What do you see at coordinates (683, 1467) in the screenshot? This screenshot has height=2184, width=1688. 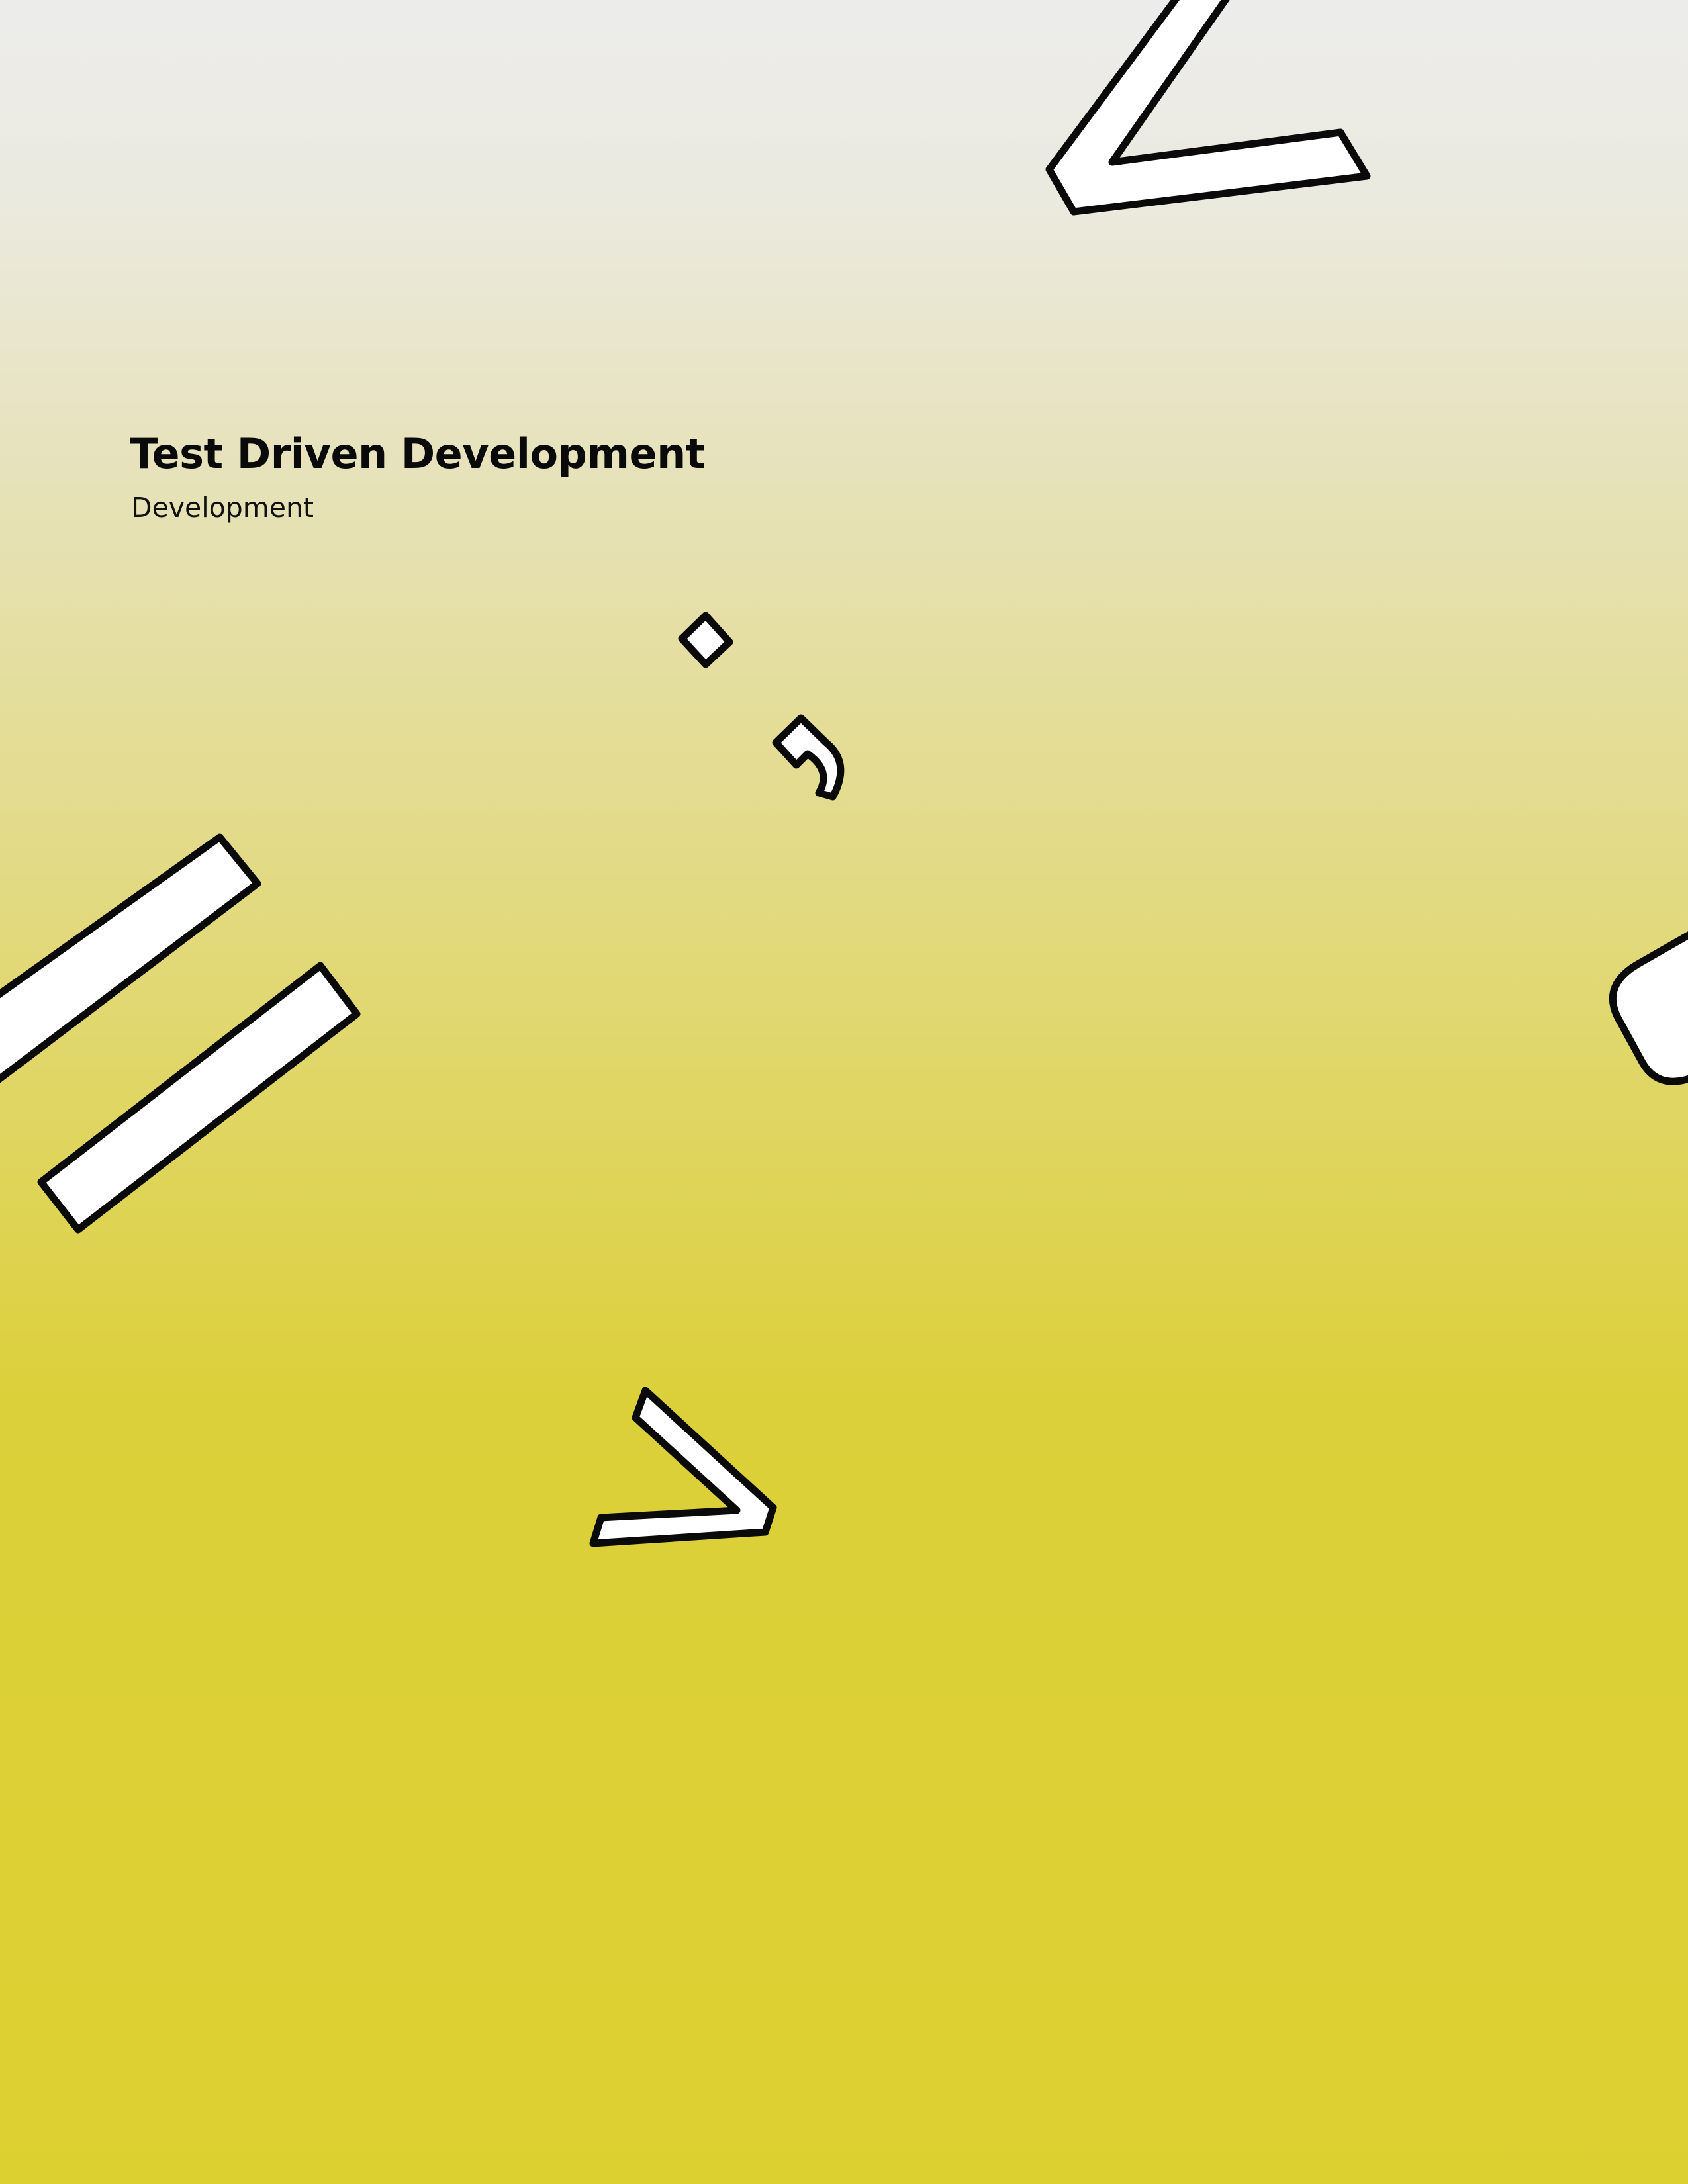 I see `chevron-shape-bottom` at bounding box center [683, 1467].